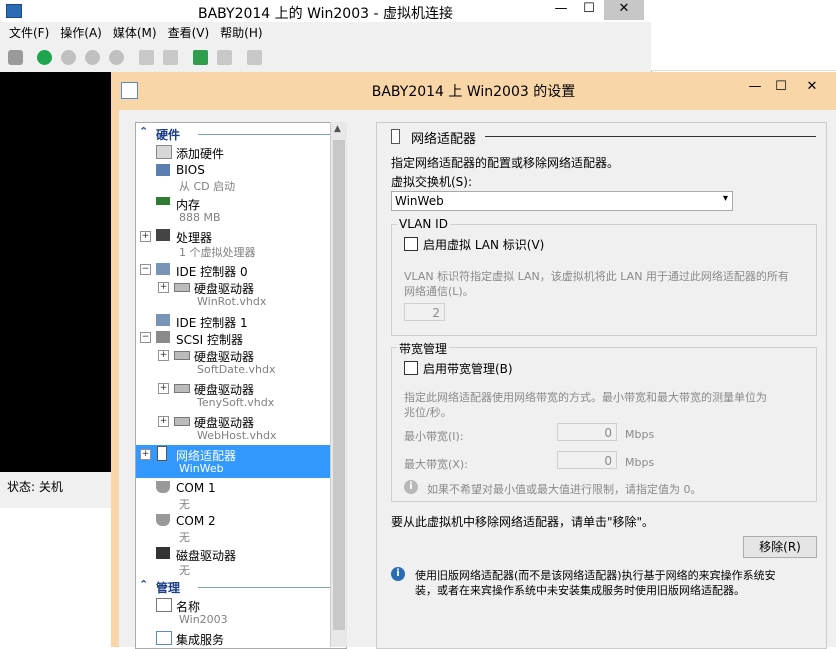 The image size is (836, 649). Describe the element at coordinates (587, 432) in the screenshot. I see `min-bandwidth-input: 0` at that location.